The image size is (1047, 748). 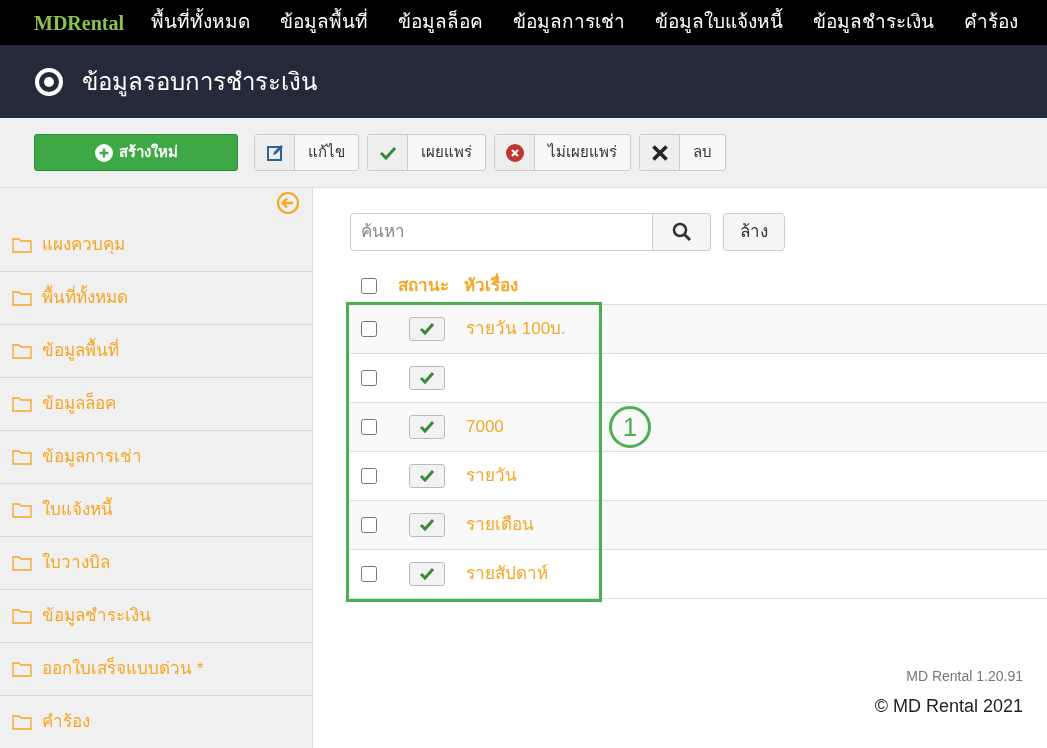 What do you see at coordinates (156, 668) in the screenshot?
I see `sidebar-item: ออกใบเสร็จแบบด่วน *` at bounding box center [156, 668].